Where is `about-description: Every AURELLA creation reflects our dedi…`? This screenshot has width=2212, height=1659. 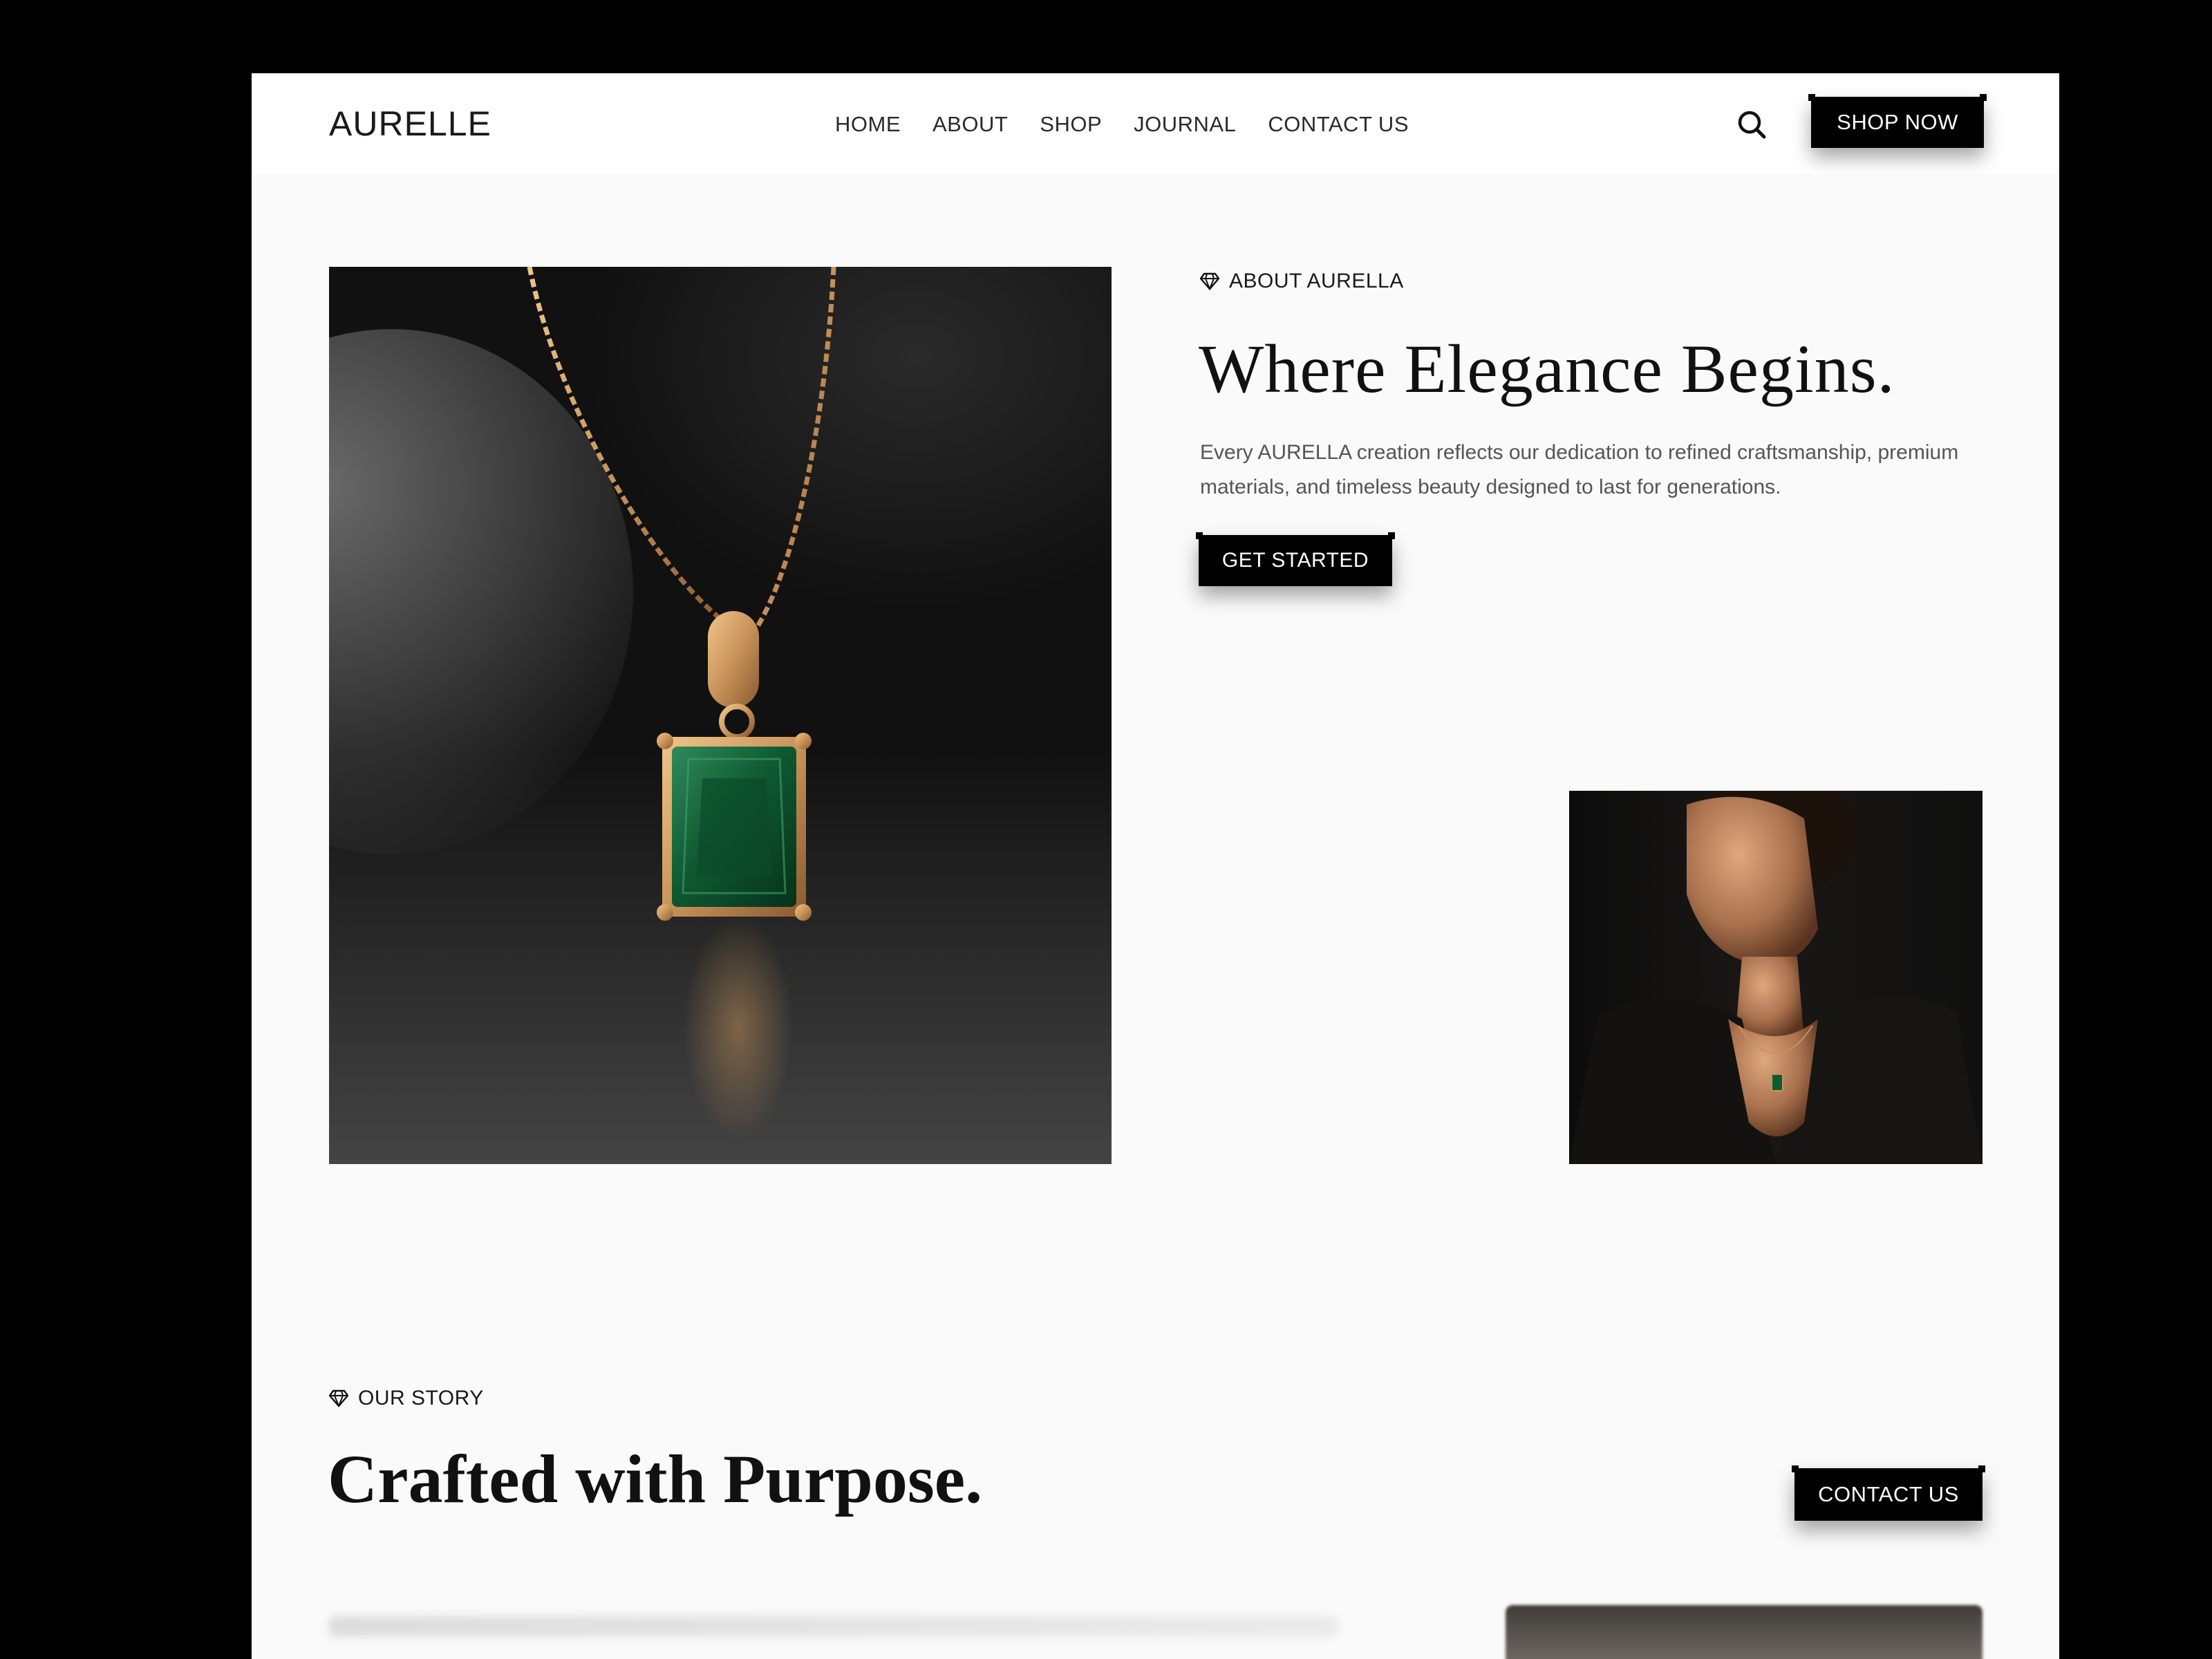
about-description: Every AURELLA creation reflects our dedi… is located at coordinates (1579, 469).